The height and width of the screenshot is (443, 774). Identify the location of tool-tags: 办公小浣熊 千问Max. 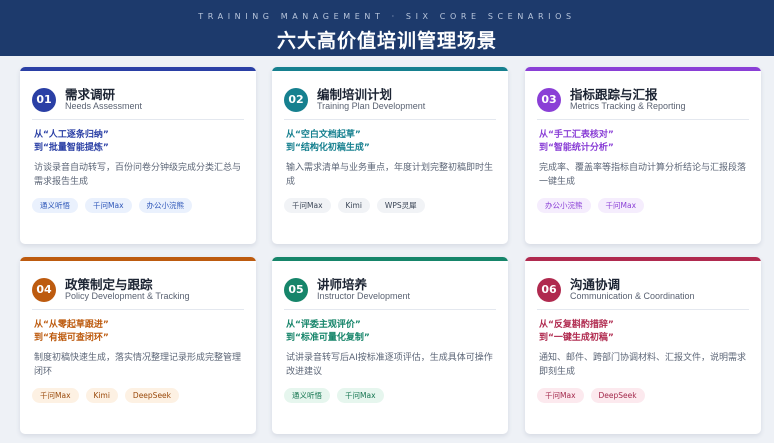
(591, 205).